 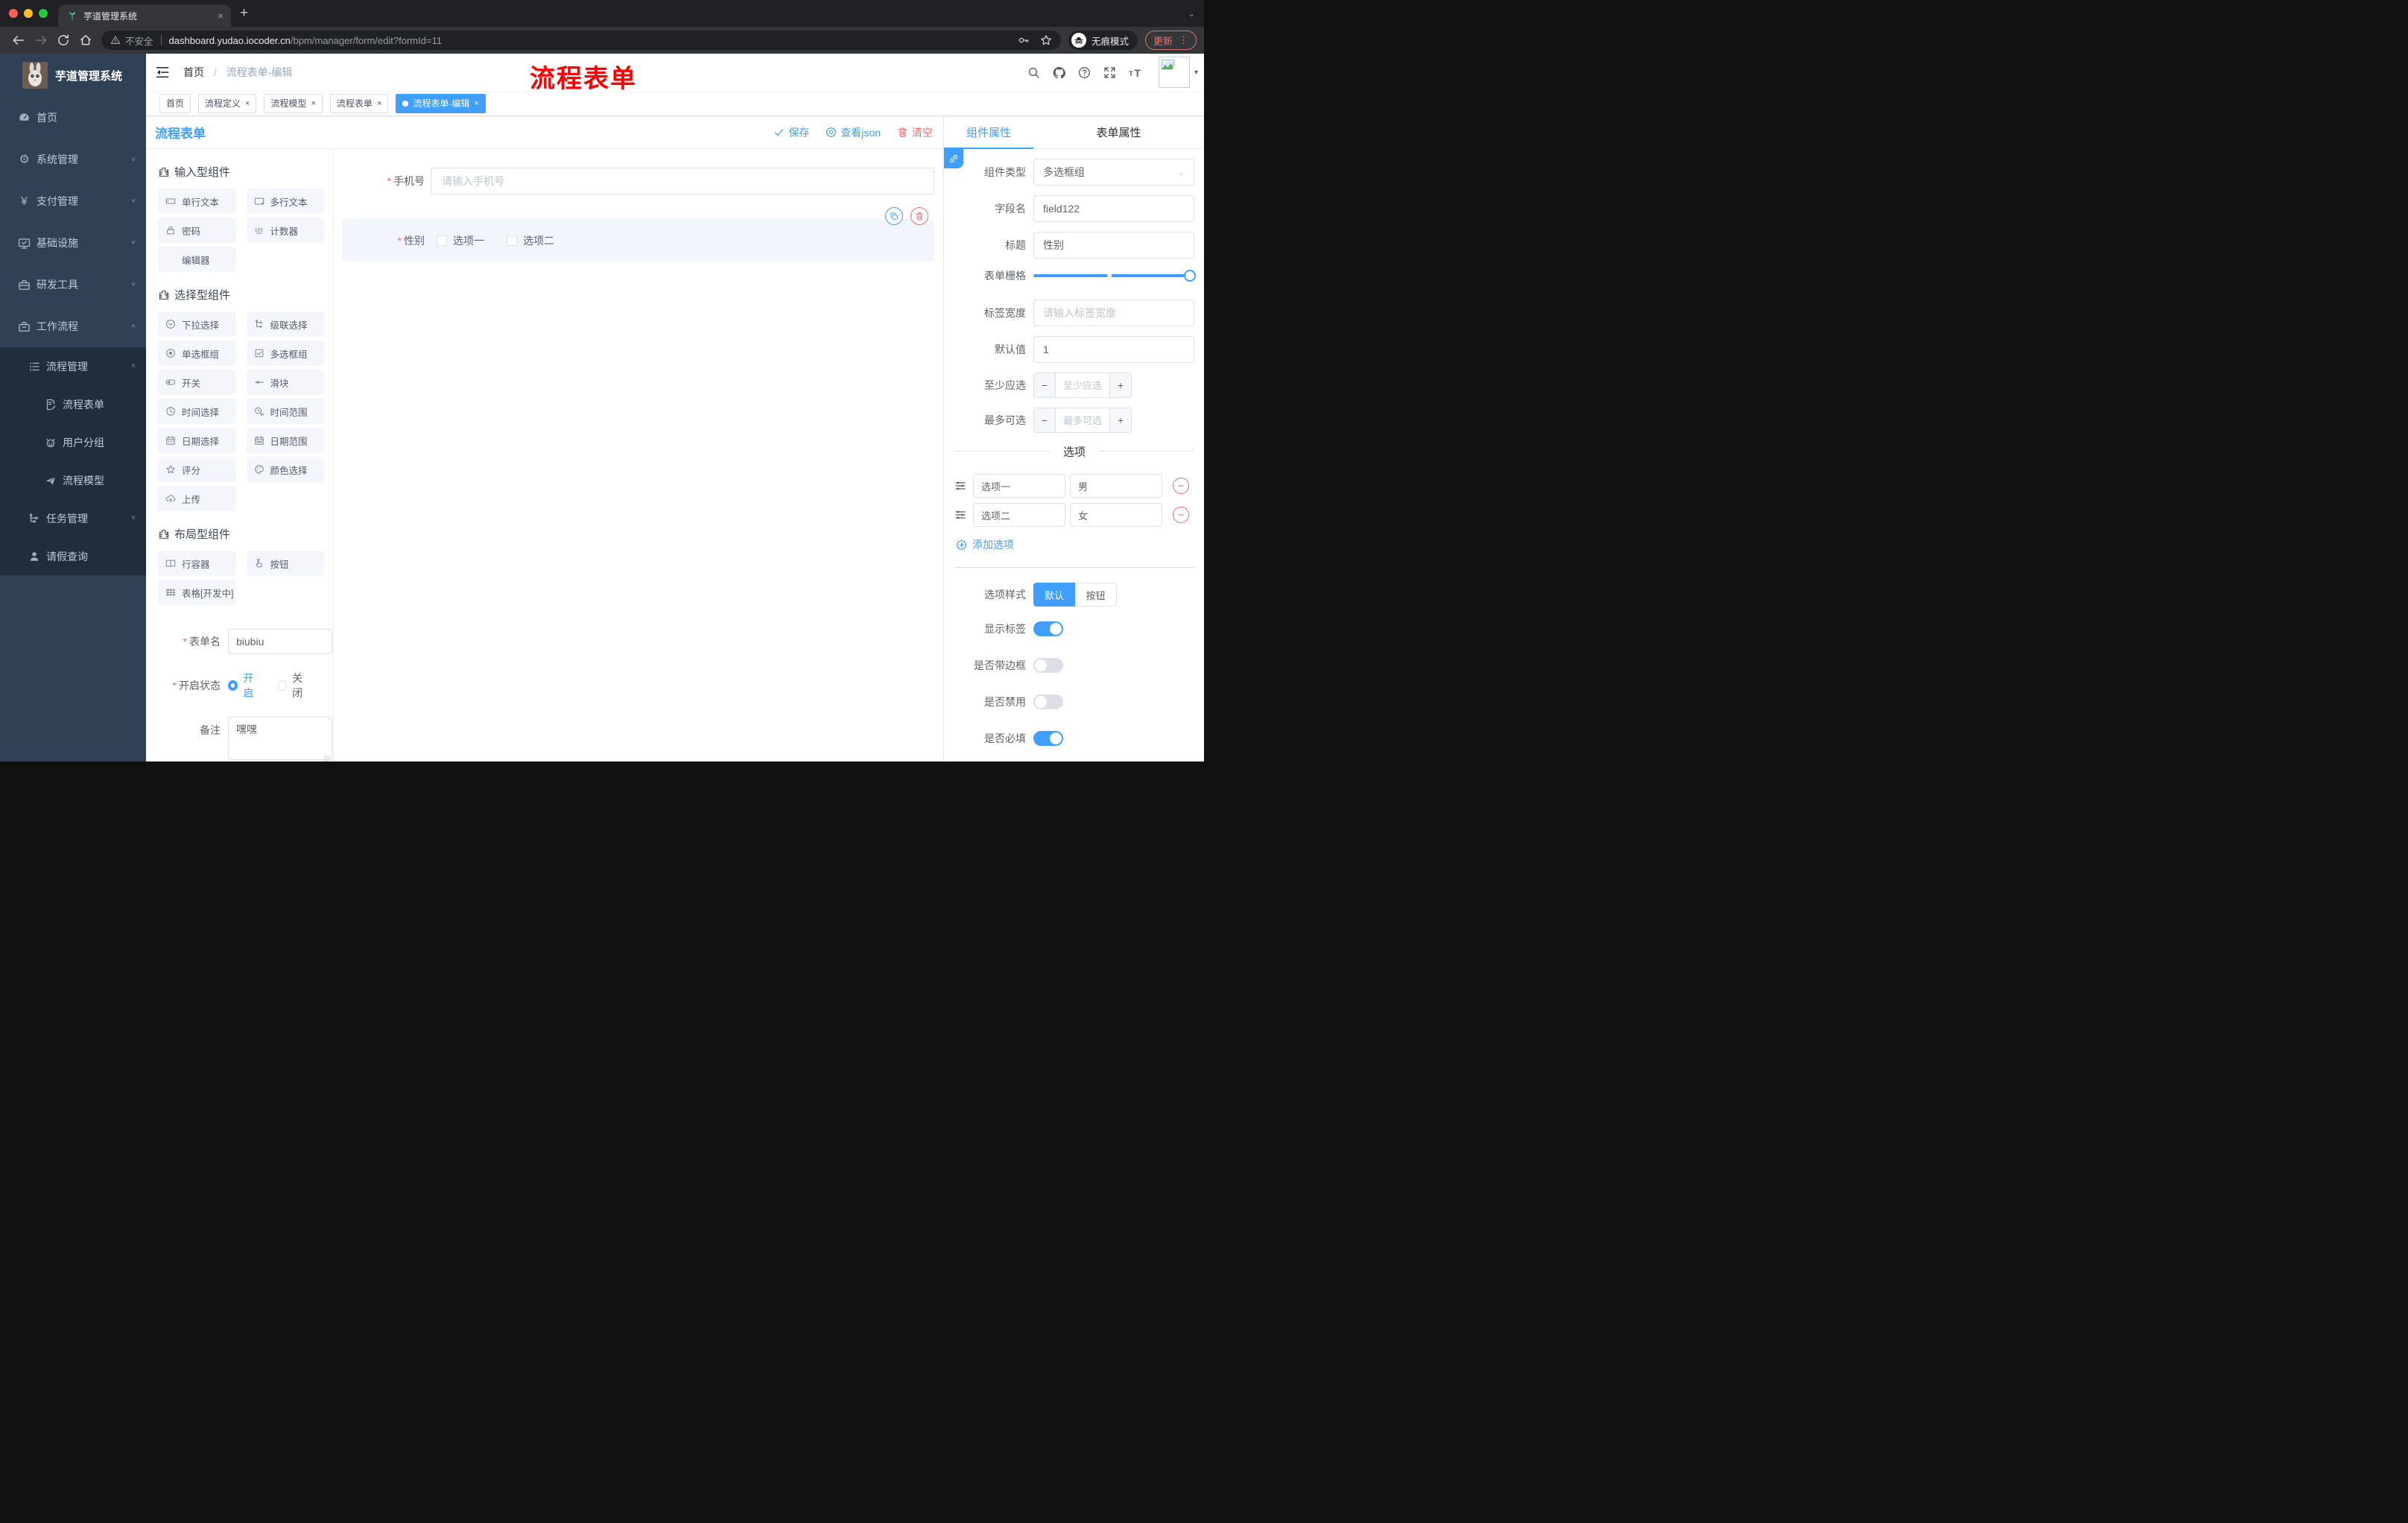 What do you see at coordinates (1048, 739) in the screenshot?
I see `required-toggle` at bounding box center [1048, 739].